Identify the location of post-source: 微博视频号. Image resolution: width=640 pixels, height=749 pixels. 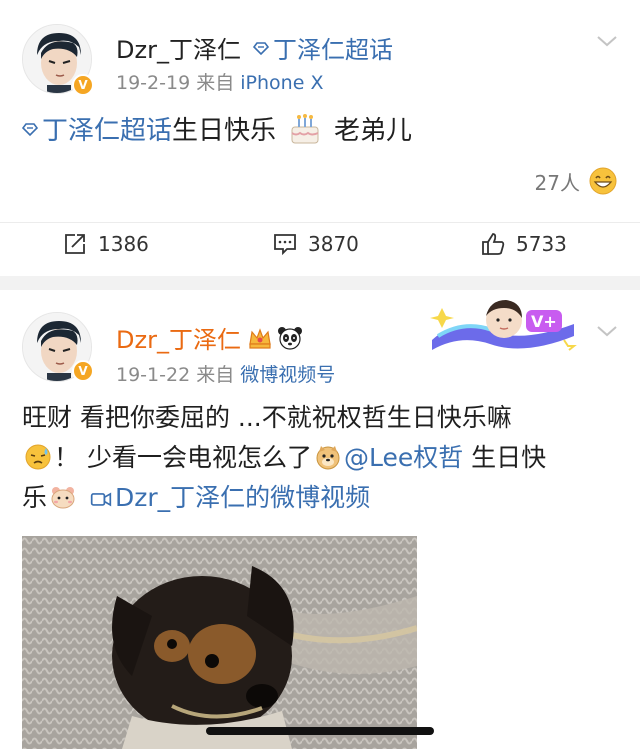
(287, 375).